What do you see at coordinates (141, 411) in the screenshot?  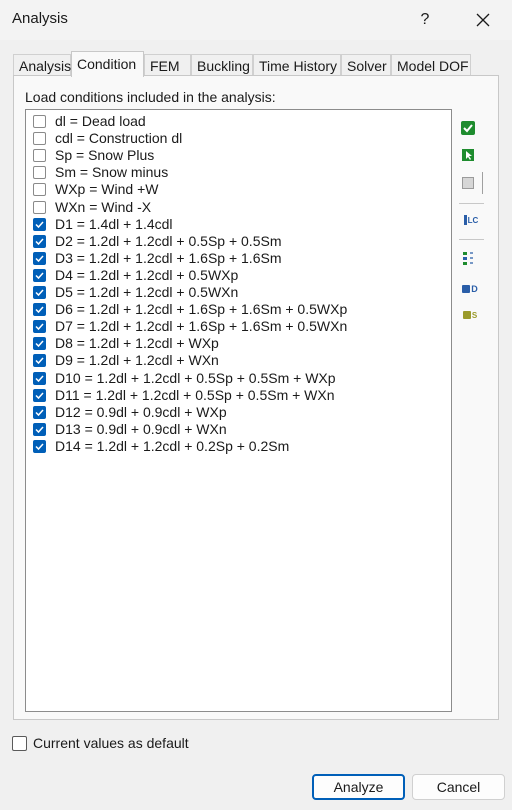 I see `load-condition-label: D12 = 0.9dl + 0.9cdl + WXp` at bounding box center [141, 411].